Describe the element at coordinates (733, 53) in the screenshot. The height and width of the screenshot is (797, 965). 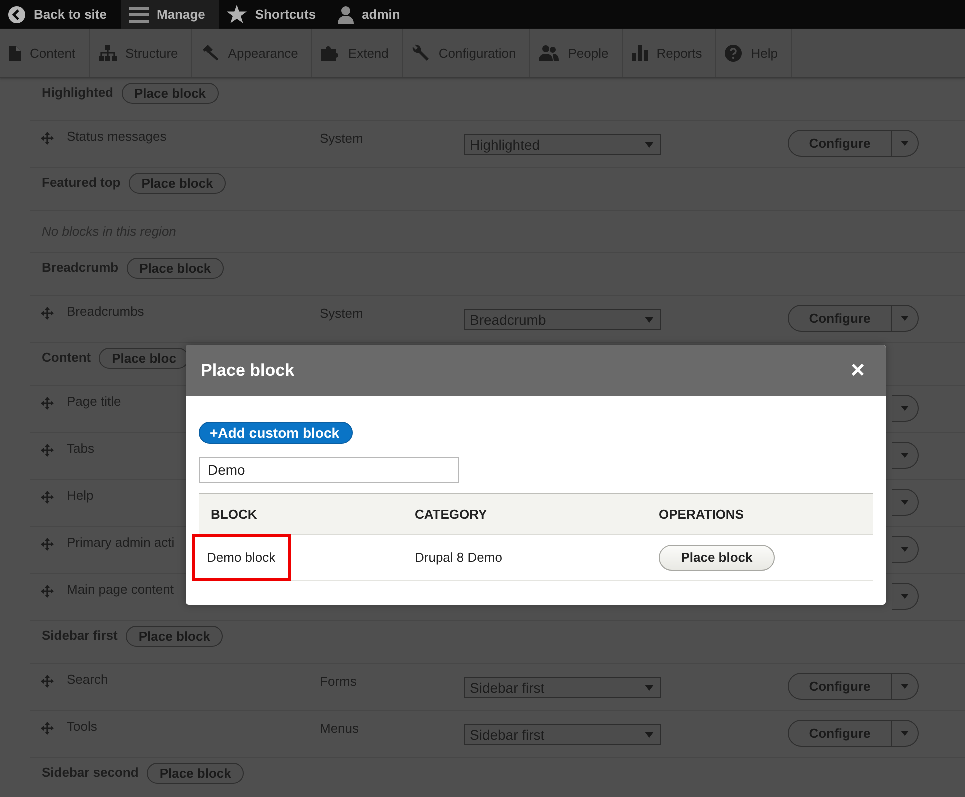
I see `help-icon` at that location.